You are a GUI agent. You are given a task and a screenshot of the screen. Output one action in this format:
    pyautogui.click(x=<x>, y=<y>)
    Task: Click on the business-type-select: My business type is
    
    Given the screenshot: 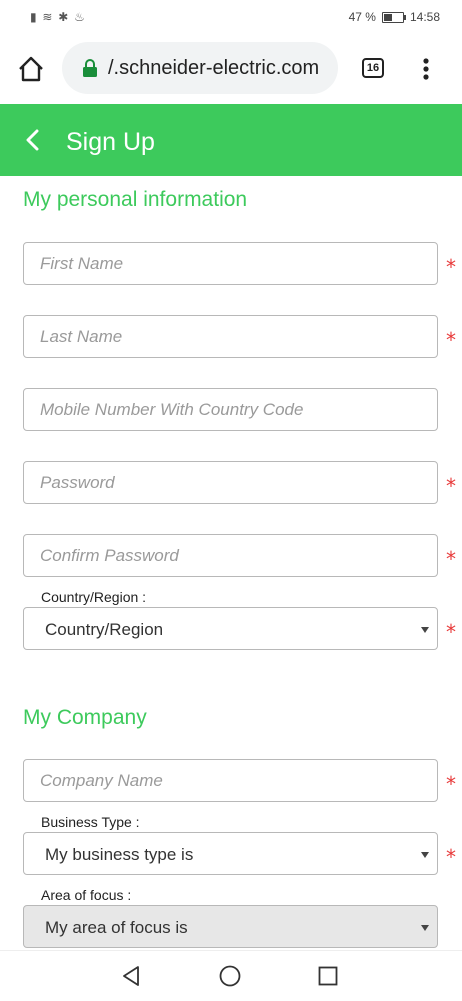 What is the action you would take?
    pyautogui.click(x=230, y=853)
    